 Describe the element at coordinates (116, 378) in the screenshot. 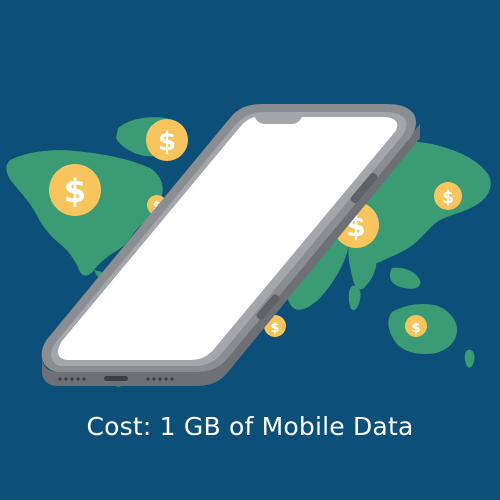

I see `phone-charging-port` at that location.